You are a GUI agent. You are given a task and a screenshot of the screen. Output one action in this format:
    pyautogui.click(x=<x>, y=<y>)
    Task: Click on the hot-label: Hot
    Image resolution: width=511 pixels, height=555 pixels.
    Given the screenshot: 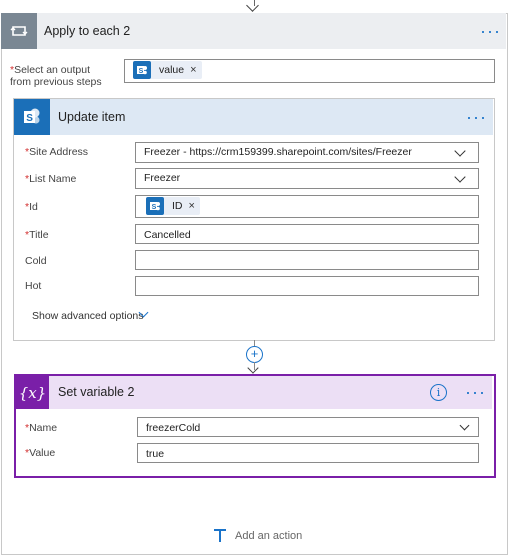 What is the action you would take?
    pyautogui.click(x=33, y=286)
    